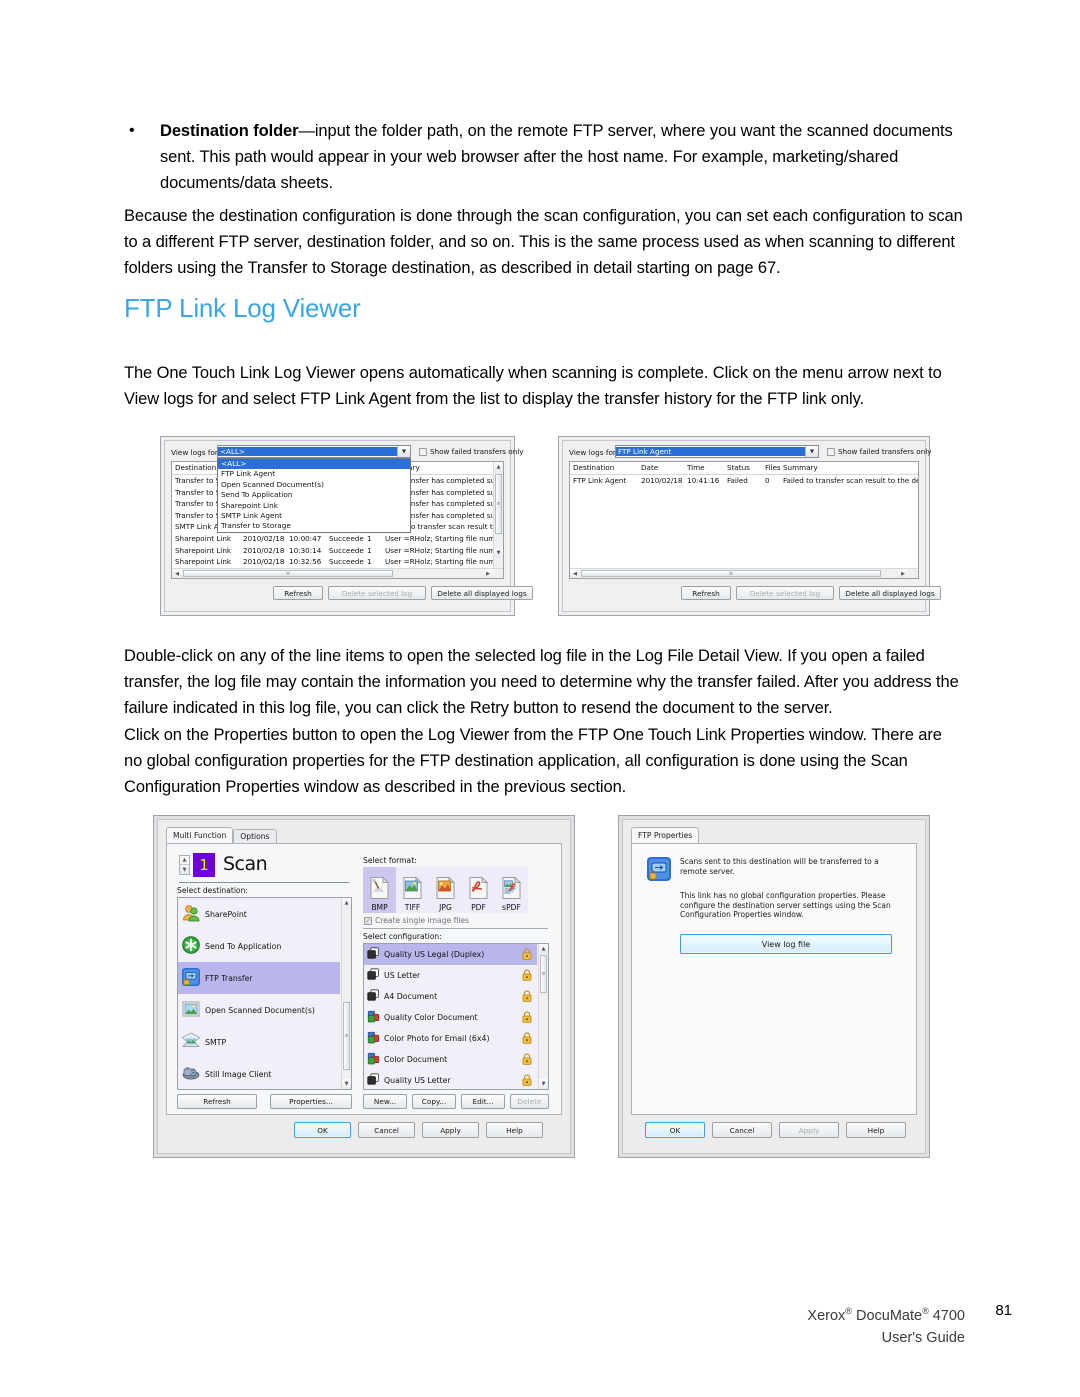  Describe the element at coordinates (717, 451) in the screenshot. I see `view-logs-combo-right: FTP Link Agent ▼` at that location.